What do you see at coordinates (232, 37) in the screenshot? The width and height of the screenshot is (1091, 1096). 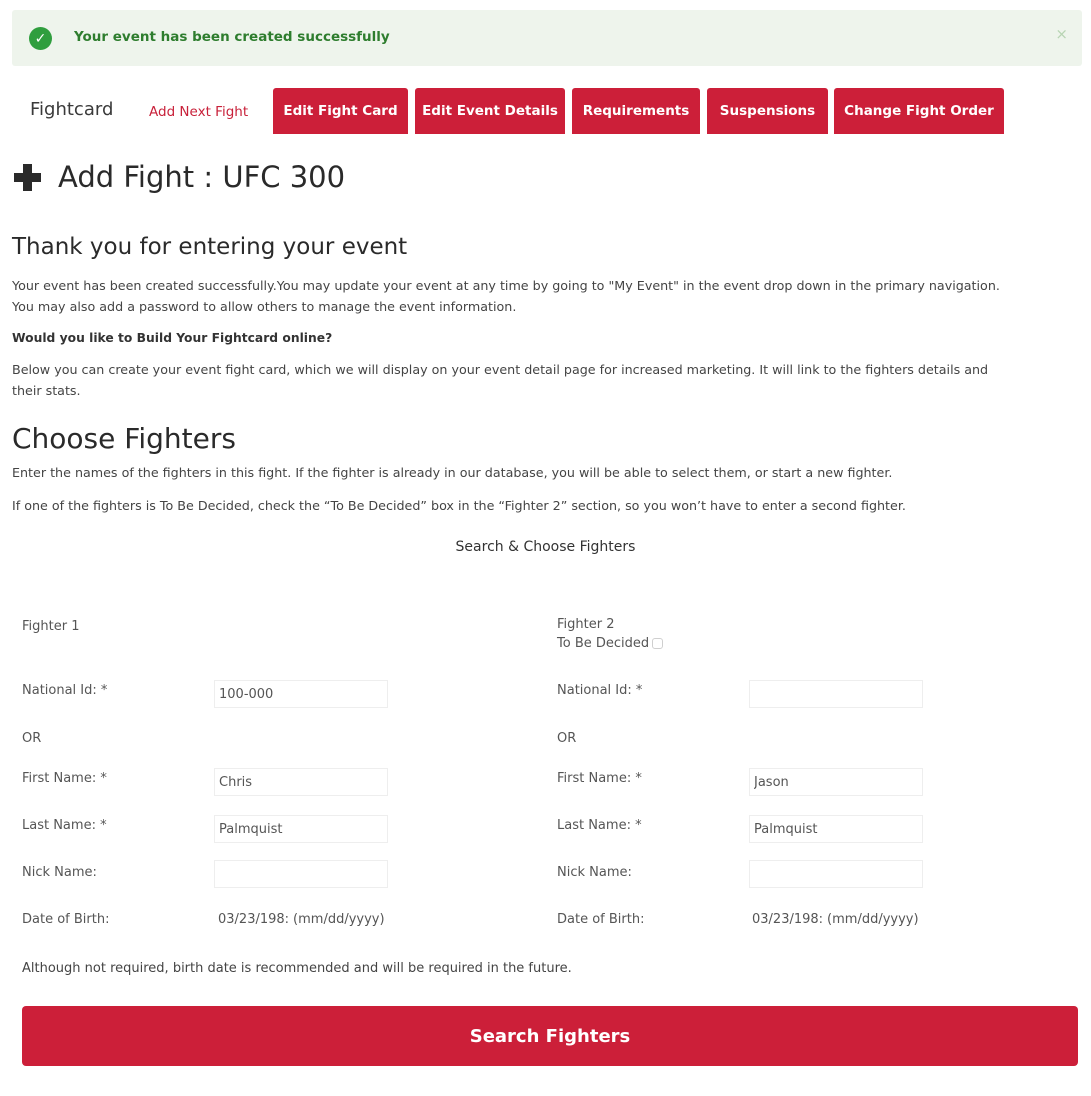 I see `alert-message: Your event has been created successfully` at bounding box center [232, 37].